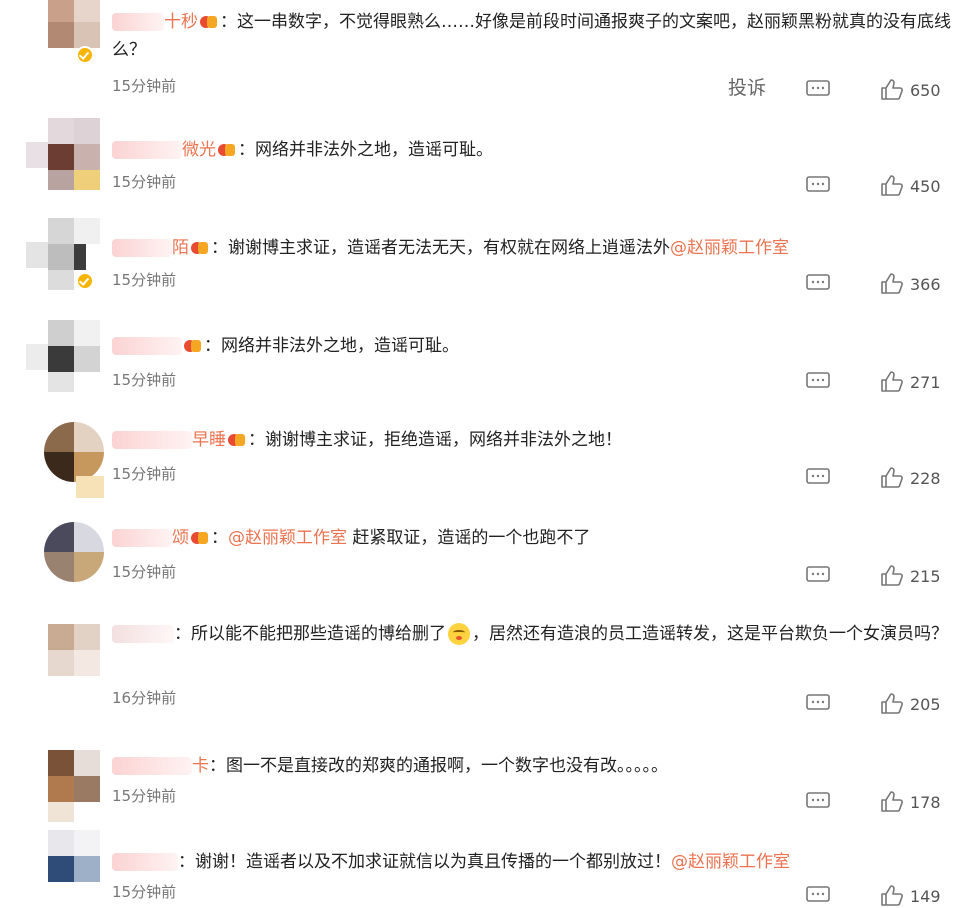  What do you see at coordinates (925, 576) in the screenshot?
I see `like-count: 215` at bounding box center [925, 576].